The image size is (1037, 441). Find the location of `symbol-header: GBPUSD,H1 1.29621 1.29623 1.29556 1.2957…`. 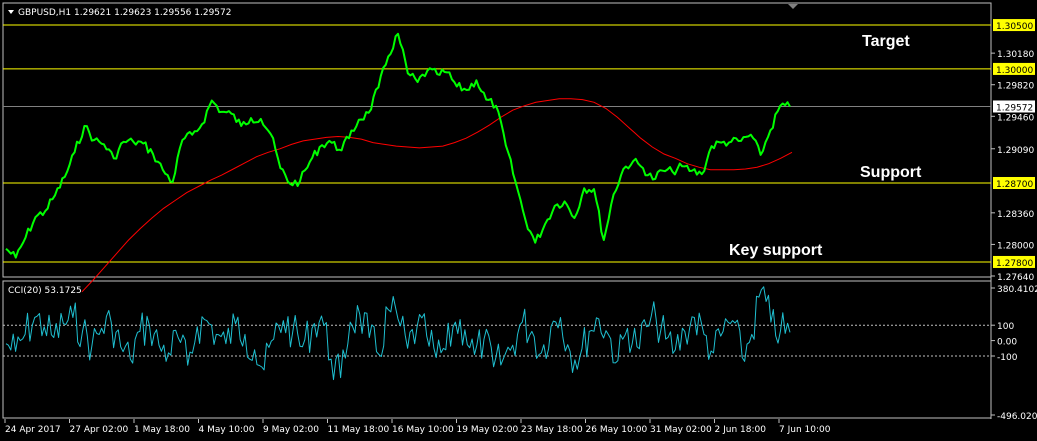

symbol-header: GBPUSD,H1 1.29621 1.29623 1.29556 1.2957… is located at coordinates (124, 13).